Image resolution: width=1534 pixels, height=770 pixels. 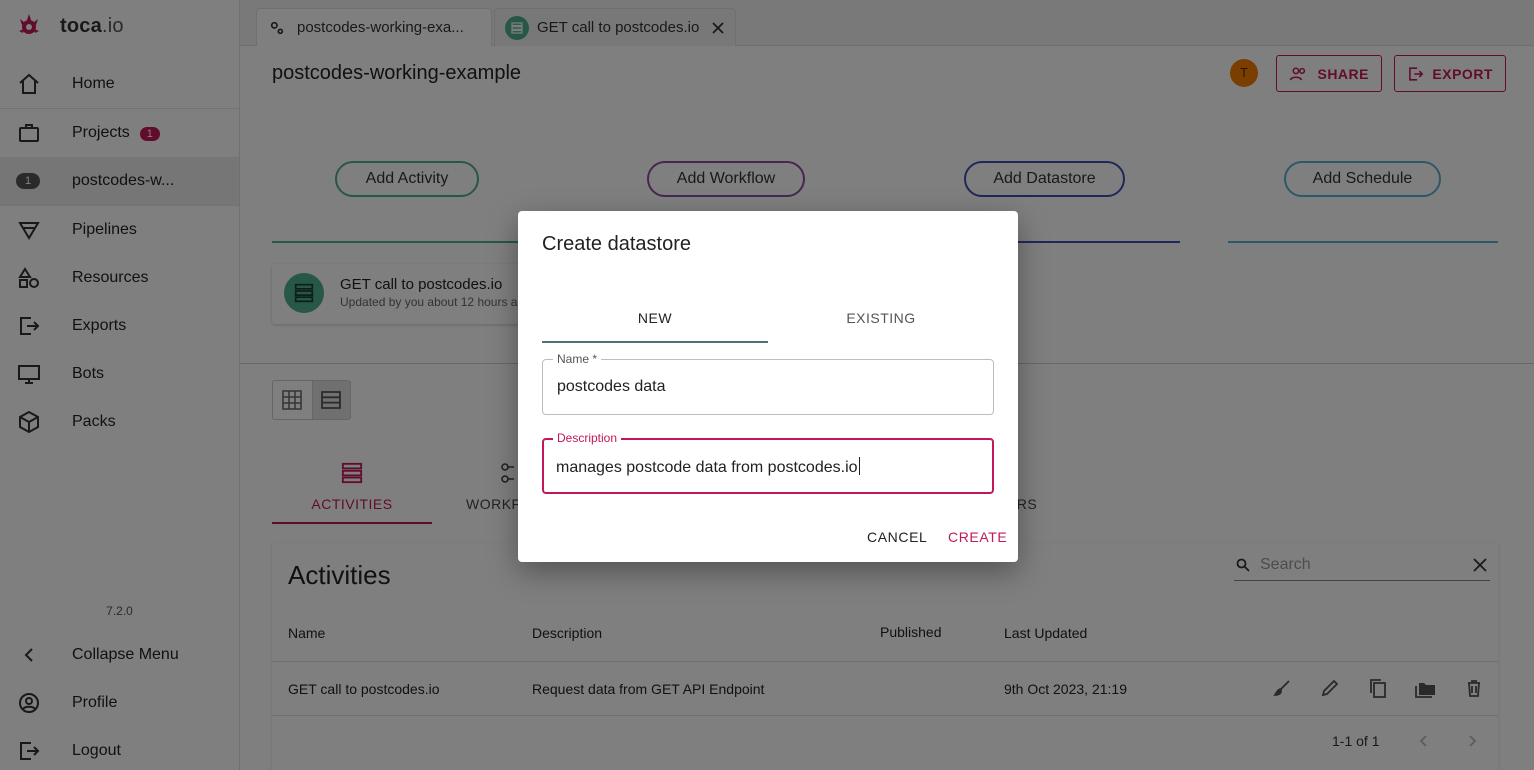 I want to click on name-field: Name * postcodes data, so click(x=768, y=383).